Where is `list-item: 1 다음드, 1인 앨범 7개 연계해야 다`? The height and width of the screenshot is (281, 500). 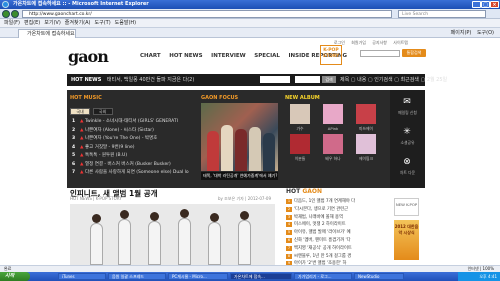
list-item: 1 다음드, 1인 앨범 7개 연계해야 다 is located at coordinates (336, 202).